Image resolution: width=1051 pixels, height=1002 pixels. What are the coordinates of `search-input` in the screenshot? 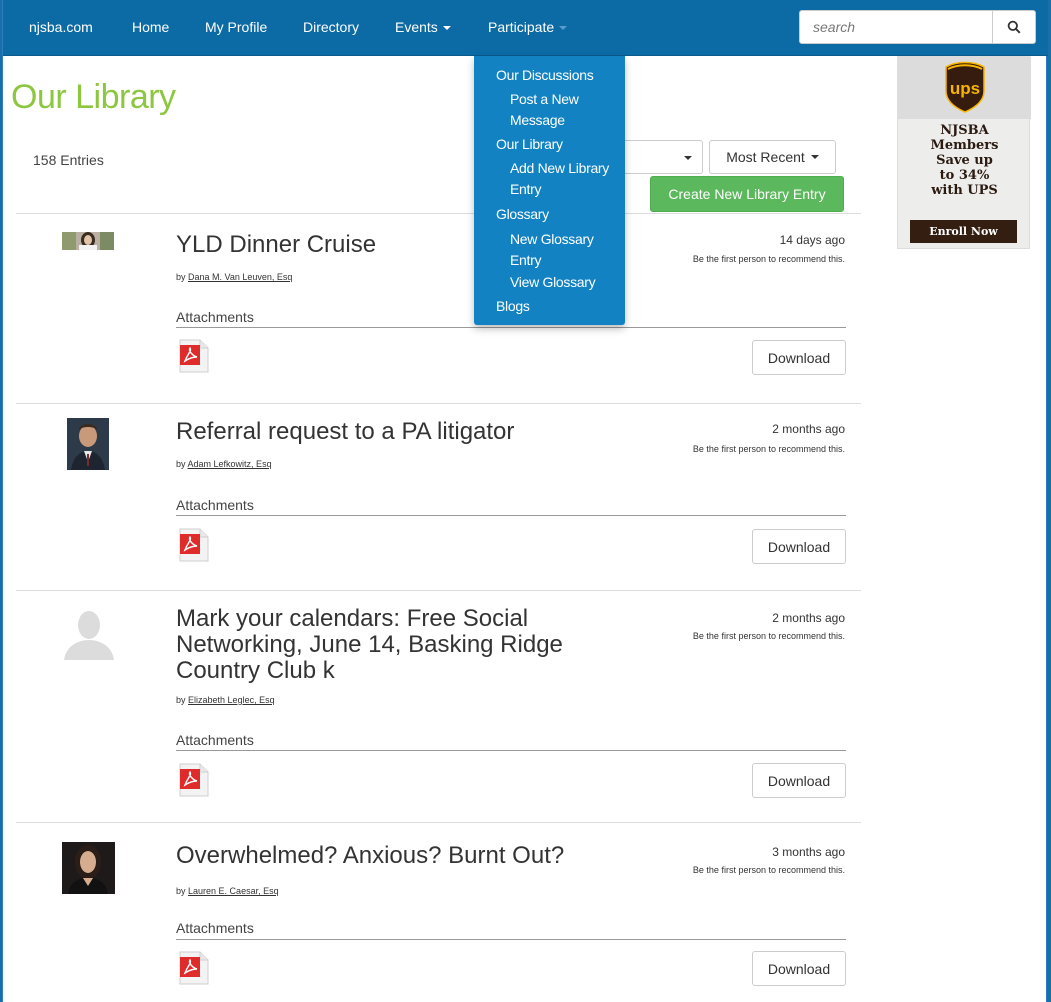 It's located at (896, 27).